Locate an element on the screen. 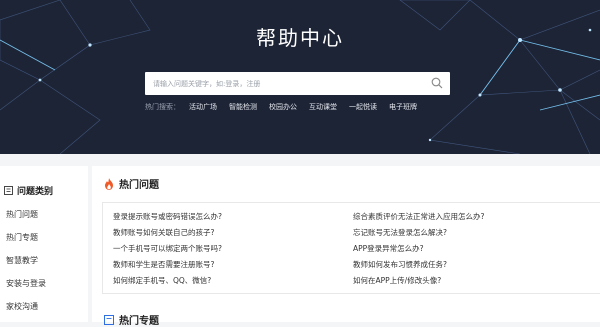 Image resolution: width=600 pixels, height=327 pixels. hot-search-bar: 热门搜索： 活动广场 智能检测 校园办公 互动课堂 一起悦读 电子班牌 is located at coordinates (287, 107).